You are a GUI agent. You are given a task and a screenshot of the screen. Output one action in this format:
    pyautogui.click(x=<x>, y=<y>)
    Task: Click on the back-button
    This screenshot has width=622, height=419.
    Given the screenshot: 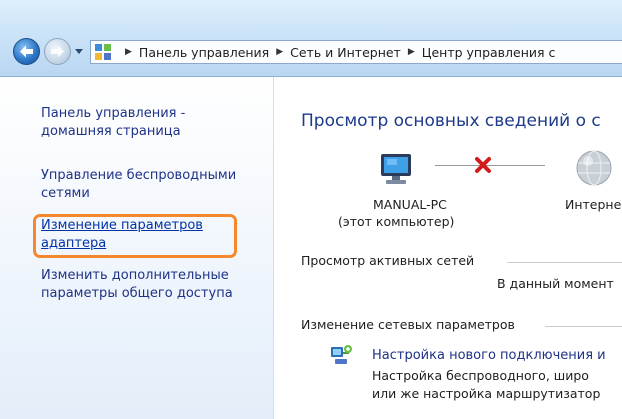 What is the action you would take?
    pyautogui.click(x=26, y=51)
    